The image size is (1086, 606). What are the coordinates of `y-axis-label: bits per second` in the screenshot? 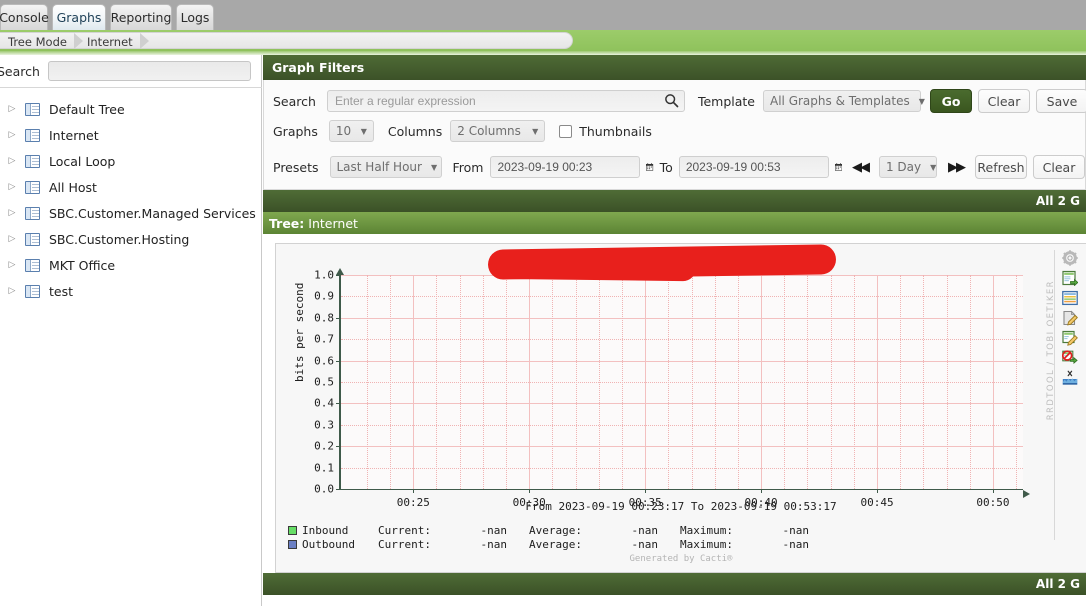 It's located at (299, 332).